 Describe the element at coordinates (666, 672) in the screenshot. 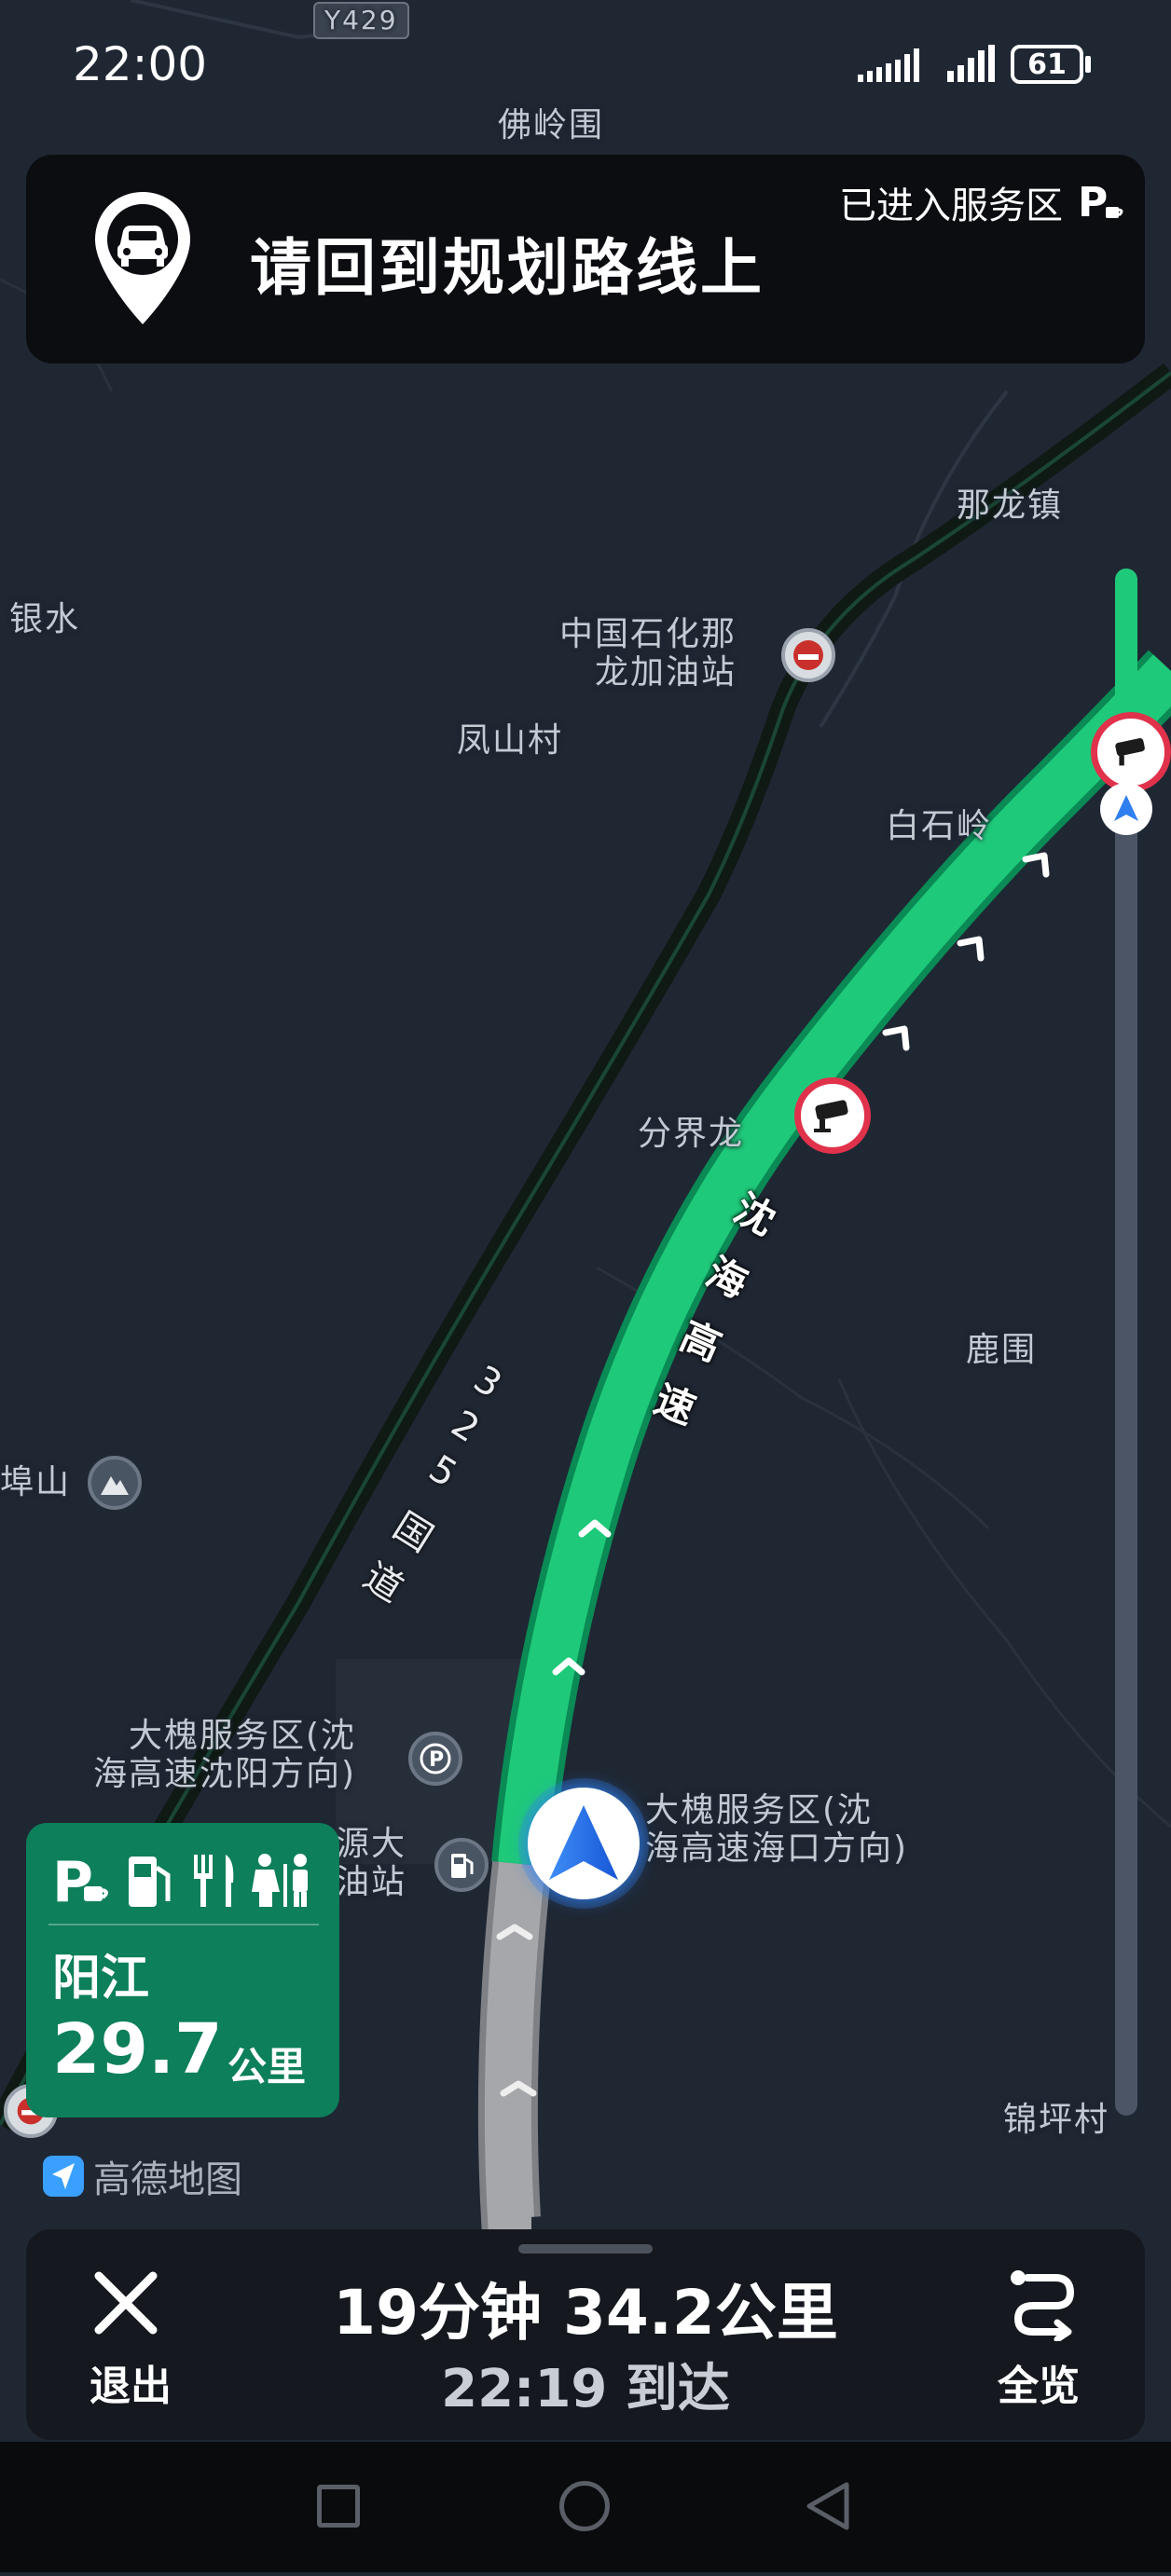

I see `poi-label-sinopec-line2: 龙加油站` at that location.